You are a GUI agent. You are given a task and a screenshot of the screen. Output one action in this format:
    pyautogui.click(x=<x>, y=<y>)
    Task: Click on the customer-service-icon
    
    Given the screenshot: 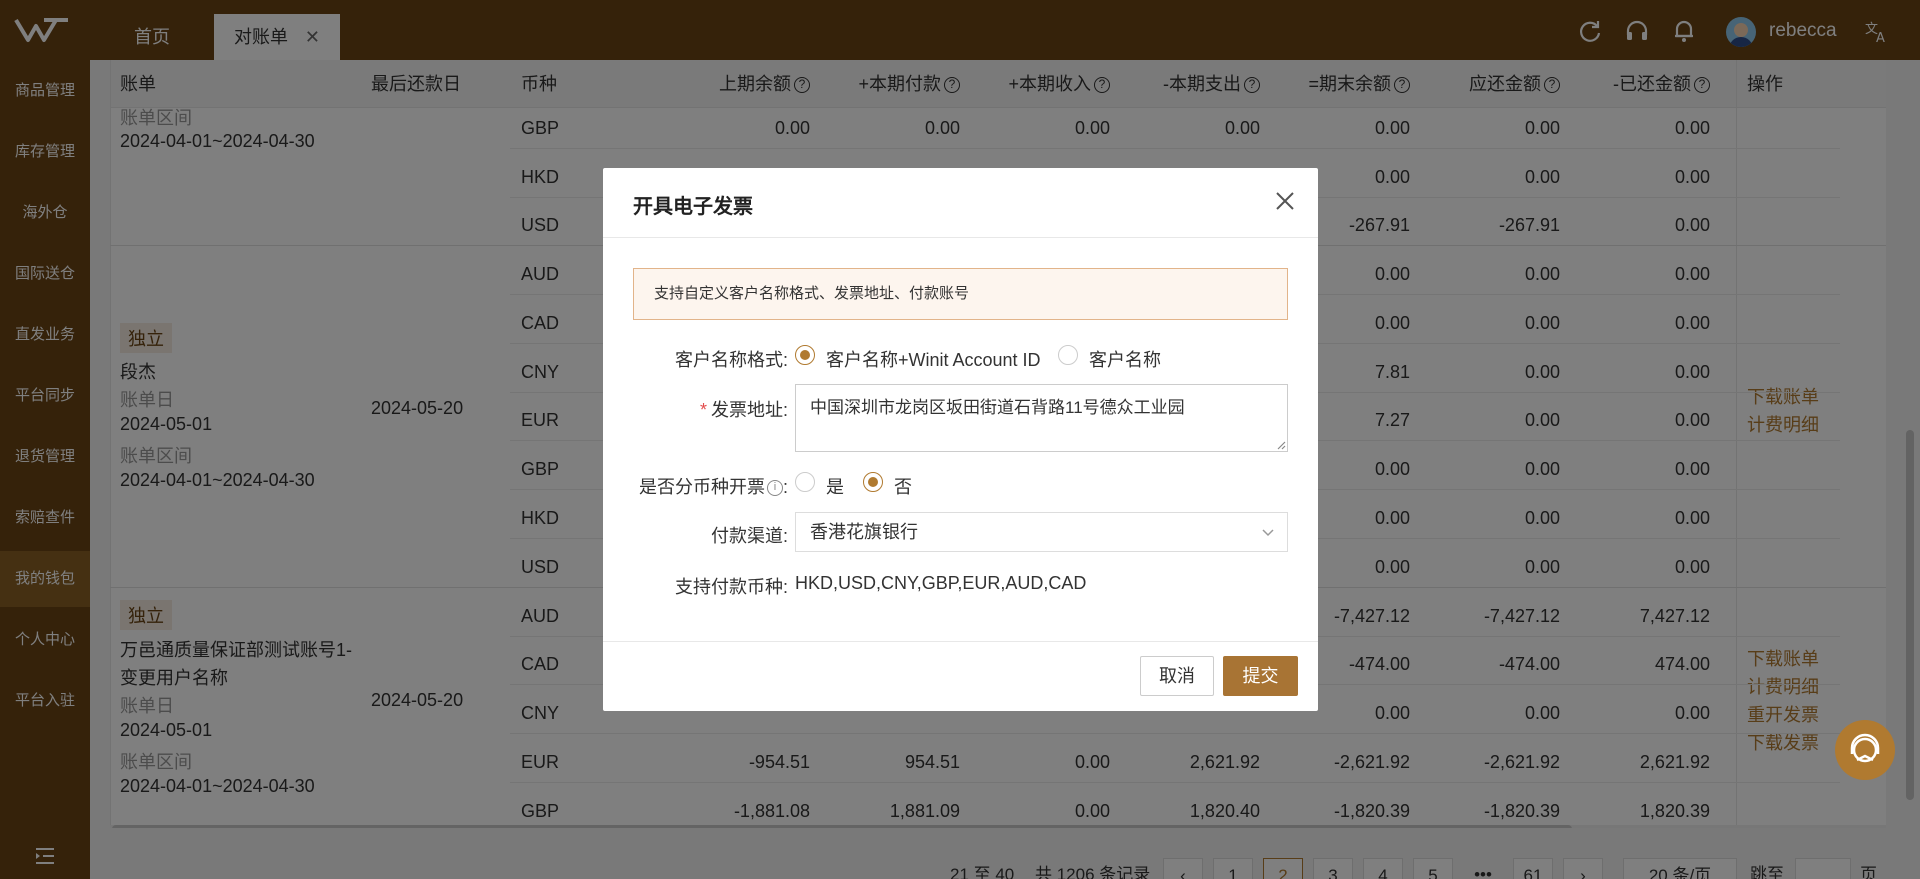 What is the action you would take?
    pyautogui.click(x=1865, y=748)
    